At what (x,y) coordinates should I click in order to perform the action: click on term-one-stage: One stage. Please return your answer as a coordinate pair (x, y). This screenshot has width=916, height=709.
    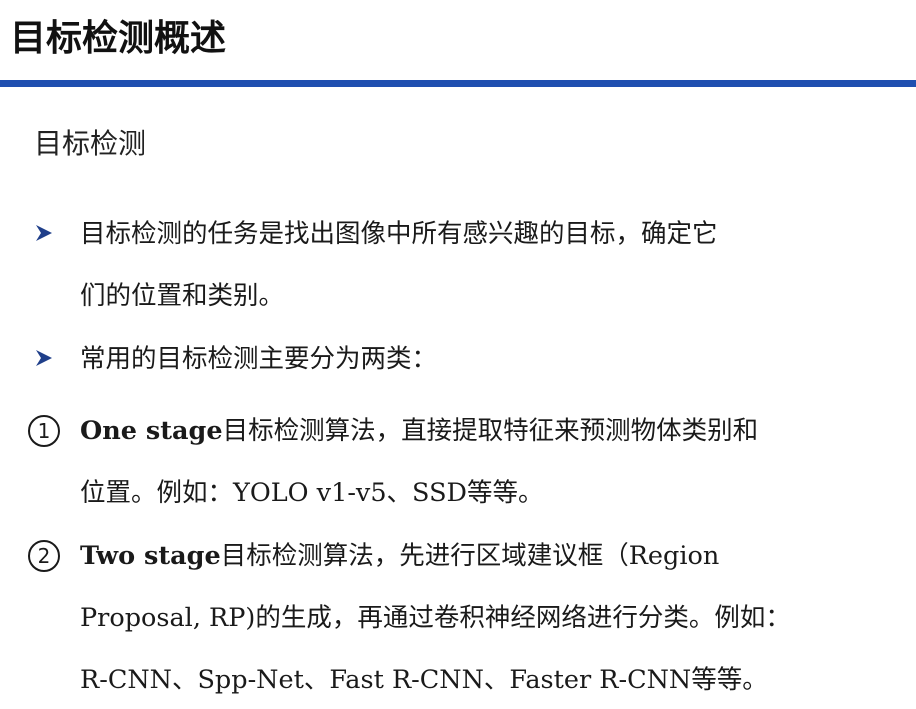
    Looking at the image, I should click on (151, 431).